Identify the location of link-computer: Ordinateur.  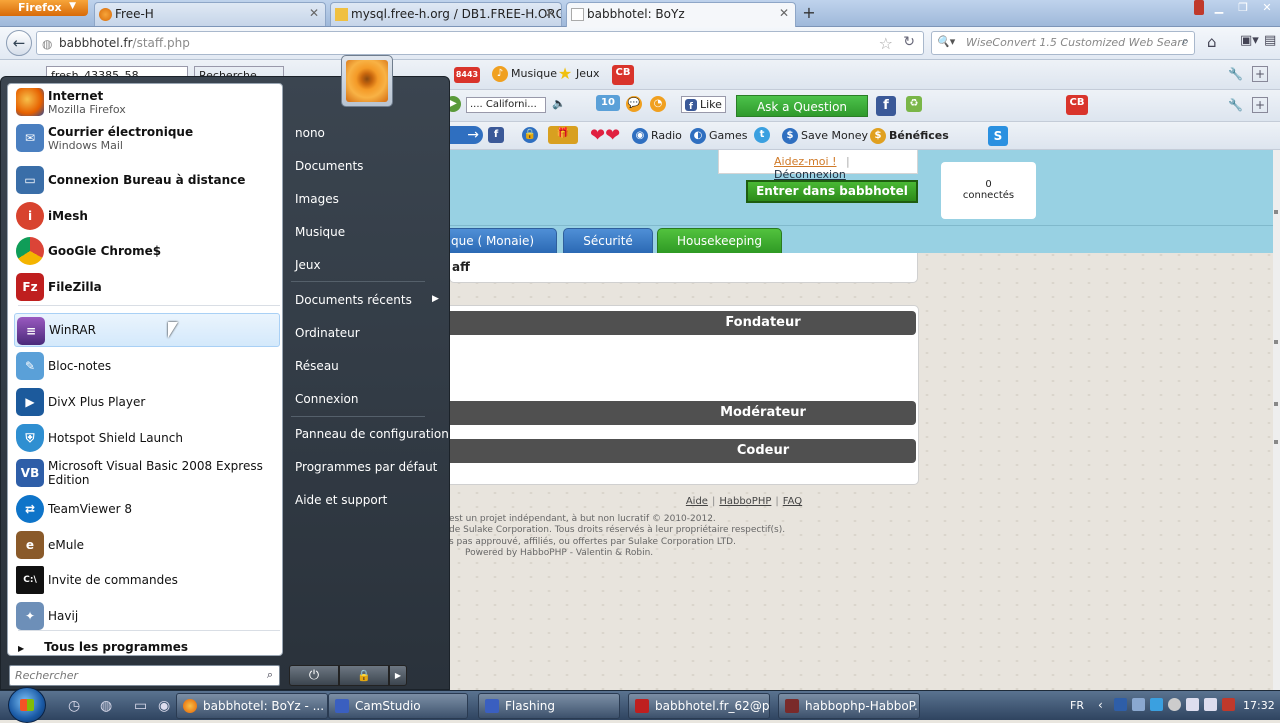
(327, 333).